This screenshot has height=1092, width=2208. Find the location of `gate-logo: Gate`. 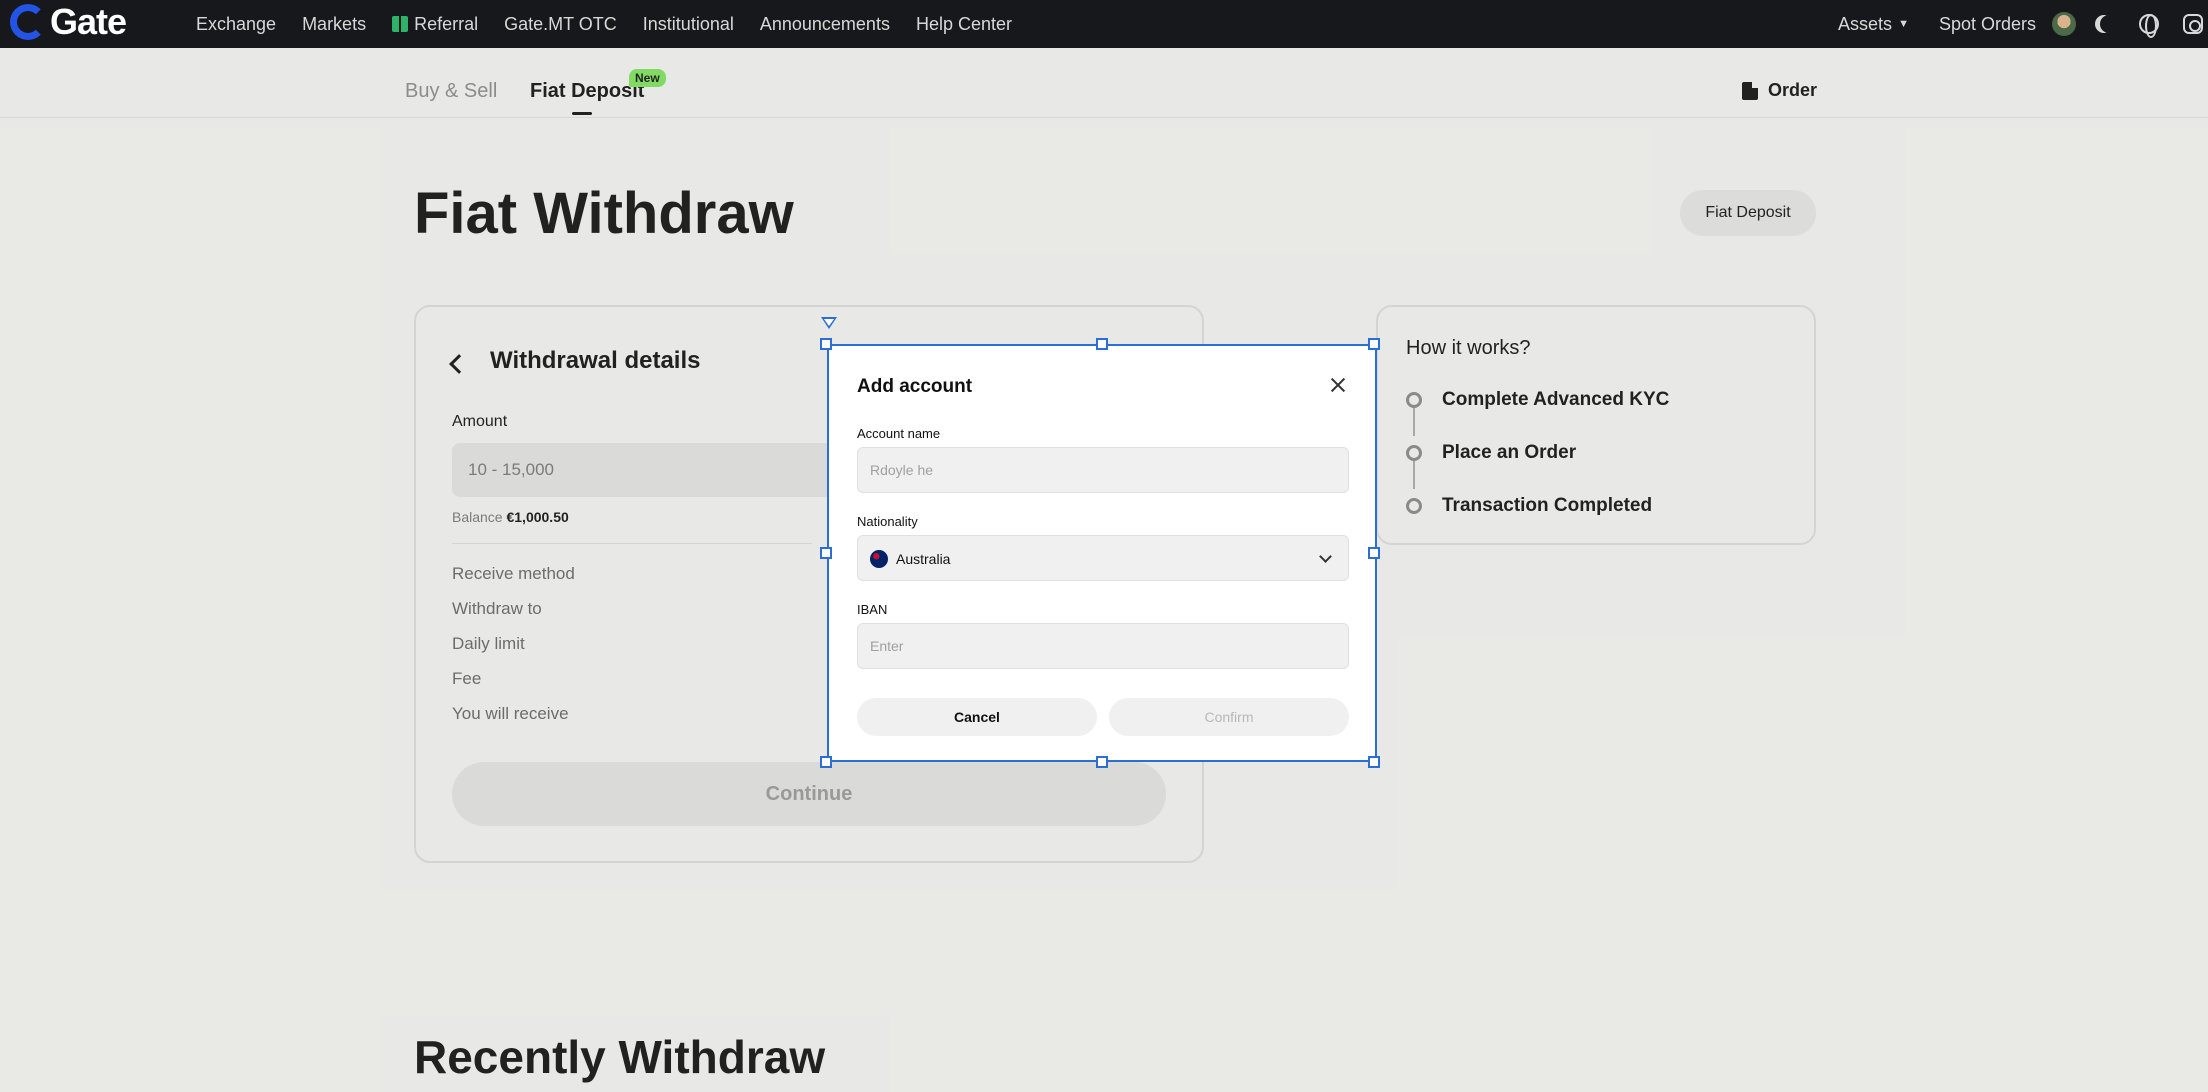

gate-logo: Gate is located at coordinates (68, 21).